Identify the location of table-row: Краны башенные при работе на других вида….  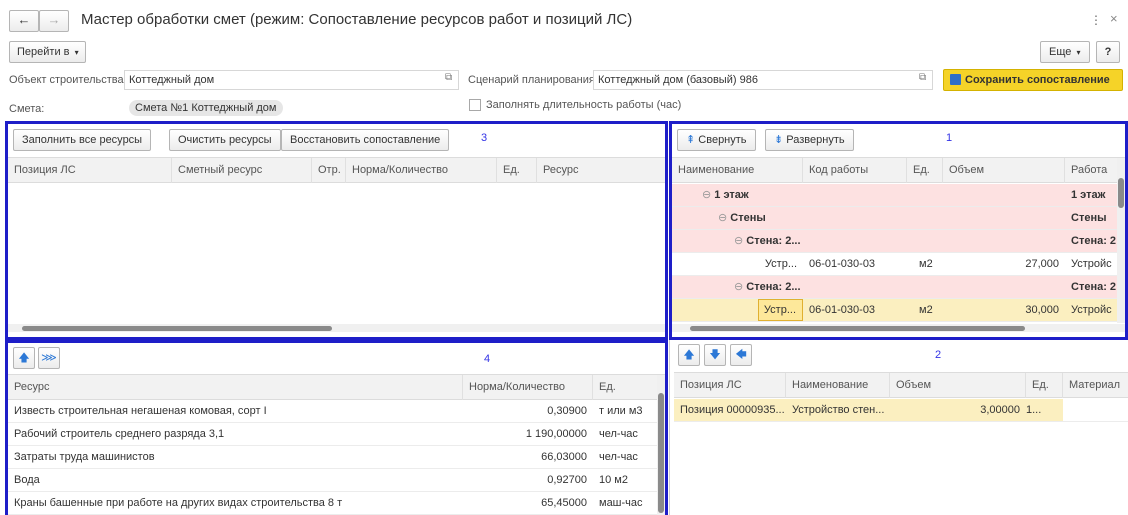
(332, 503).